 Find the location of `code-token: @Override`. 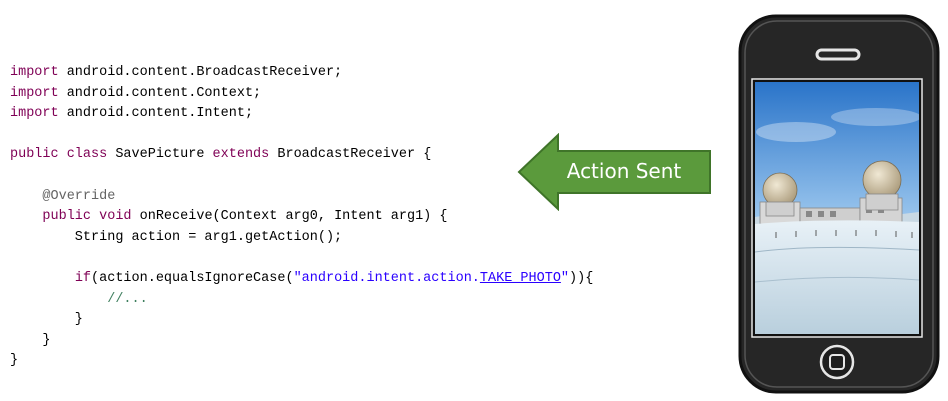

code-token: @Override is located at coordinates (79, 196).